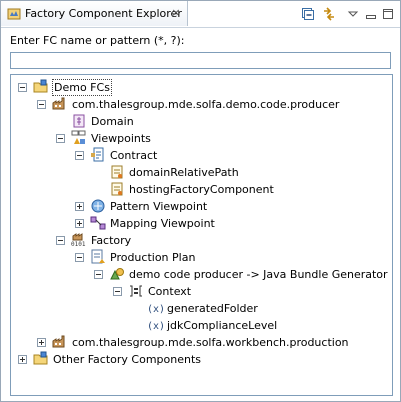 The image size is (401, 402). What do you see at coordinates (14, 14) in the screenshot?
I see `factory-explorer-icon` at bounding box center [14, 14].